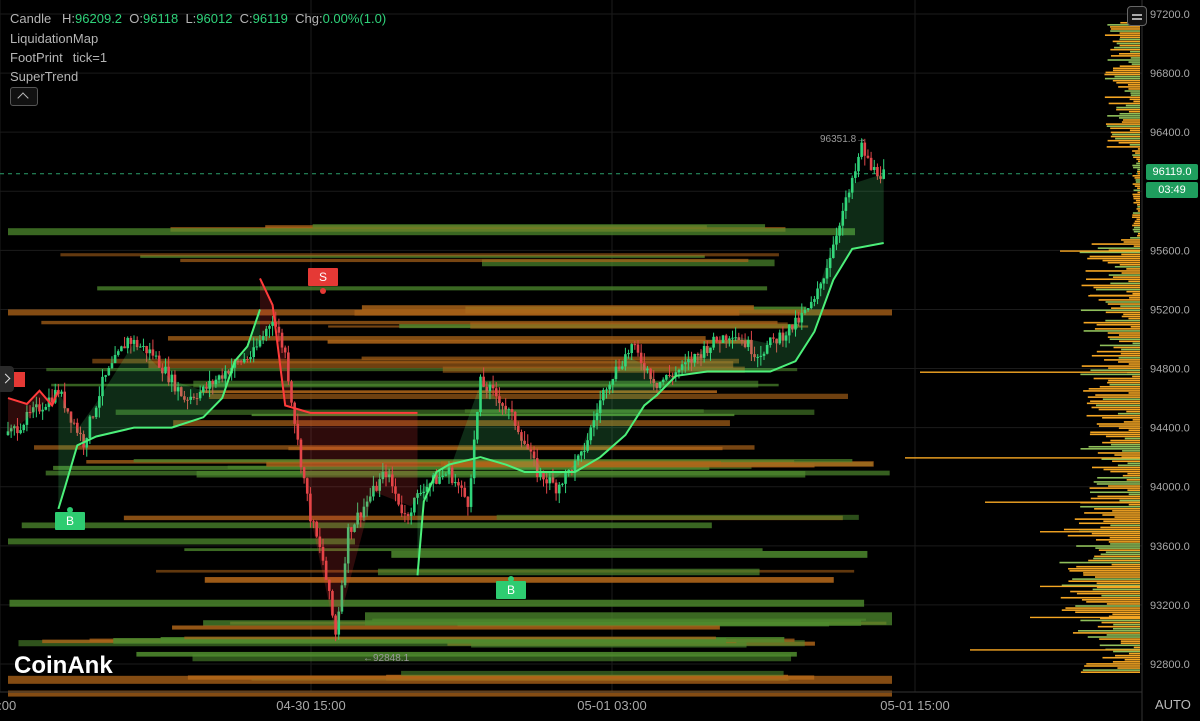  What do you see at coordinates (7, 379) in the screenshot?
I see `scroll-left-button` at bounding box center [7, 379].